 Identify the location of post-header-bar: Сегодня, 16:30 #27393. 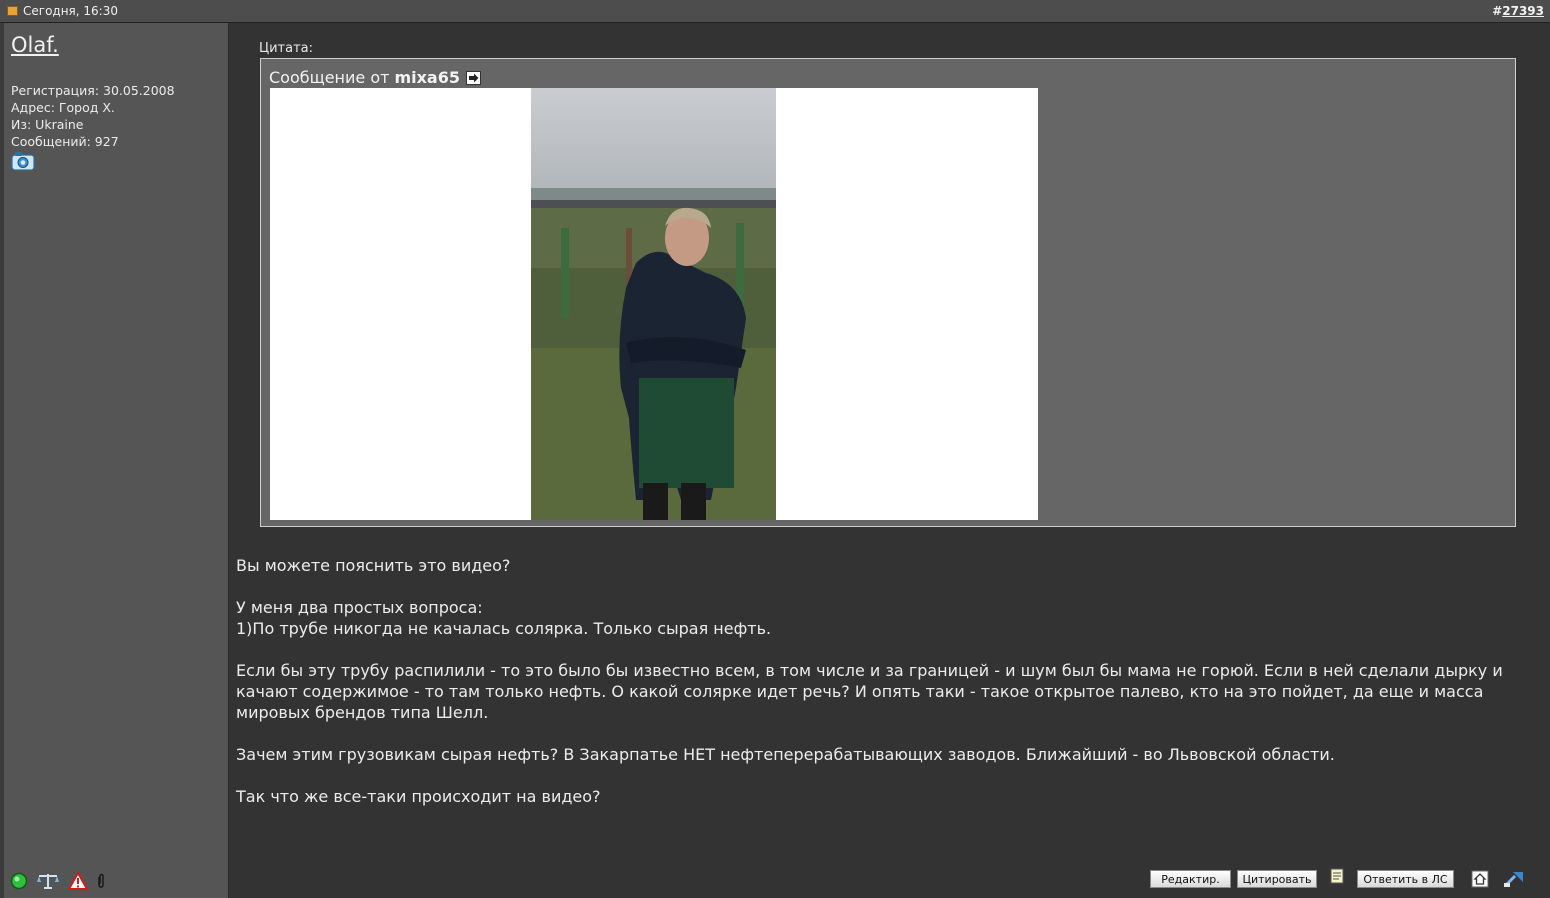
(775, 11).